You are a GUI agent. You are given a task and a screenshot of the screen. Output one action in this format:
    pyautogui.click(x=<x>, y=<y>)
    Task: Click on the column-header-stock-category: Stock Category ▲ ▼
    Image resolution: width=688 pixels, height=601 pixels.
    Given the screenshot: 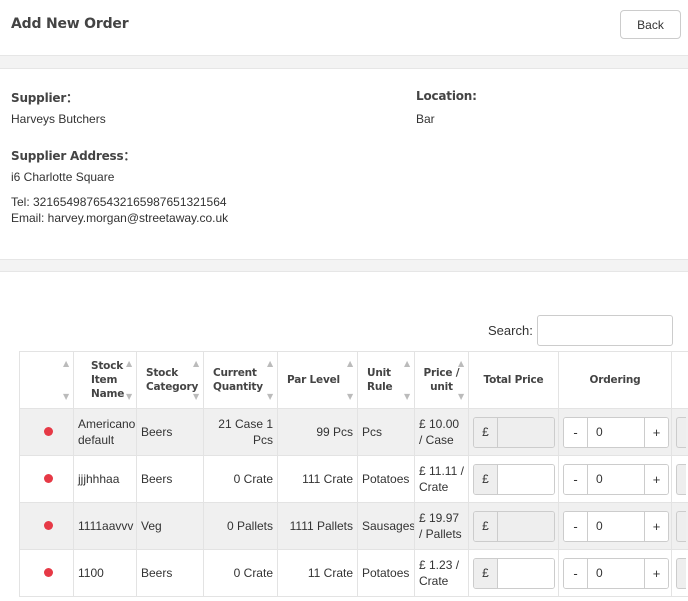 What is the action you would take?
    pyautogui.click(x=170, y=380)
    